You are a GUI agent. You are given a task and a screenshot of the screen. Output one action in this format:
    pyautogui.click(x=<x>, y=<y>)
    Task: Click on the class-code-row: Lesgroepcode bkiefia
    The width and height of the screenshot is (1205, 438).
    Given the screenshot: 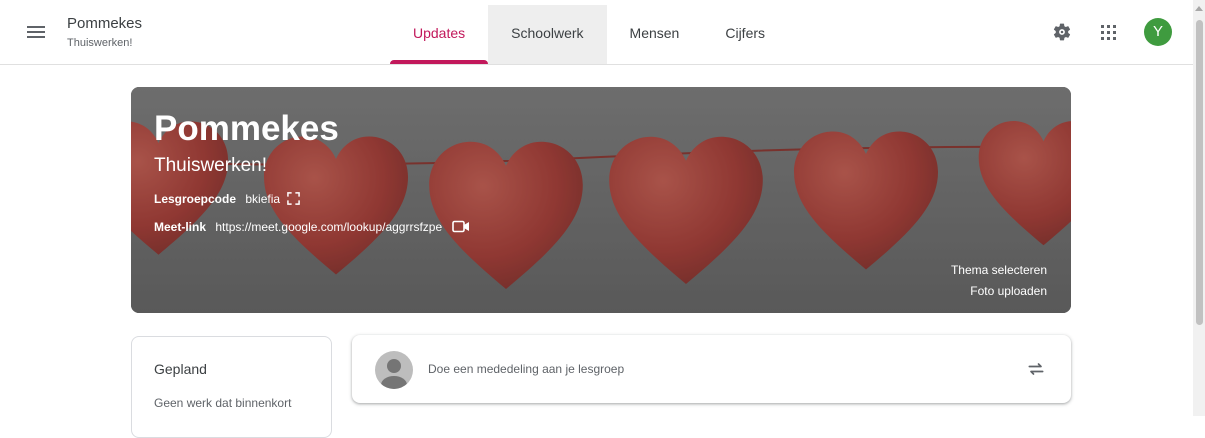 What is the action you would take?
    pyautogui.click(x=227, y=199)
    